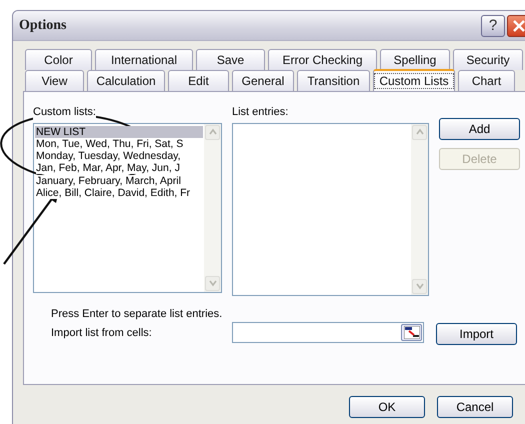 The width and height of the screenshot is (525, 424). I want to click on tab: Error Checking, so click(322, 59).